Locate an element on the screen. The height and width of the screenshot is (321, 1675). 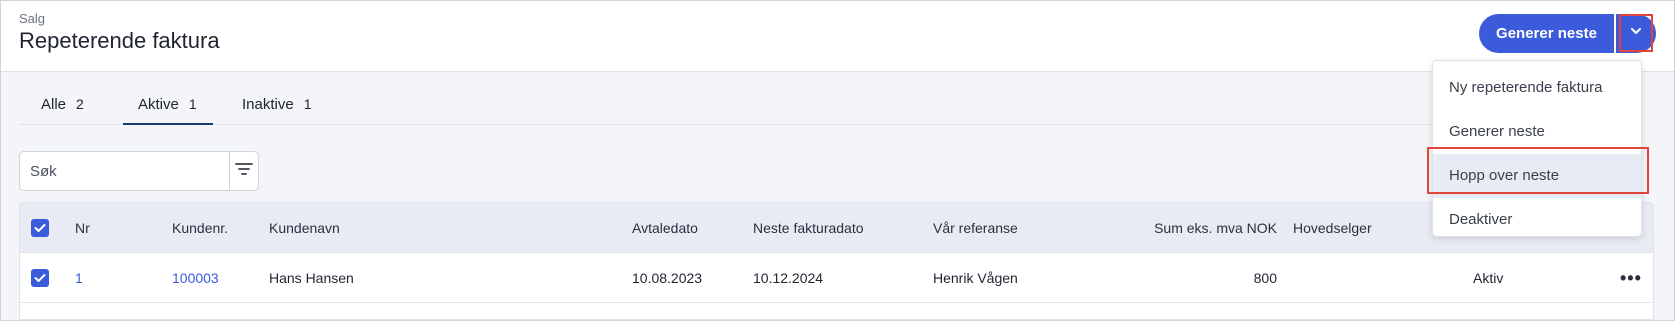
column-header-avtaledato: Avtaledato is located at coordinates (665, 228).